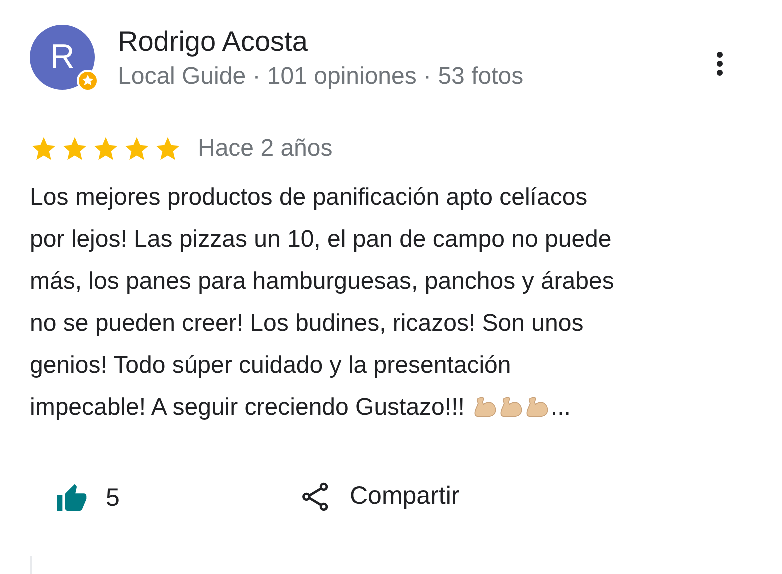 Image resolution: width=782 pixels, height=574 pixels. What do you see at coordinates (322, 282) in the screenshot?
I see `review-text-line: más, los panes para hamburguesas, panchos y árabes` at bounding box center [322, 282].